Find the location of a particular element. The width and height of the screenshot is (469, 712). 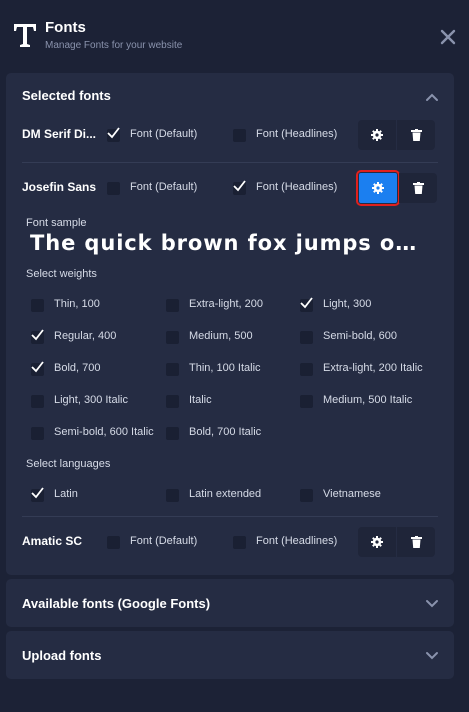

weight-label: Semi-bold, 600 is located at coordinates (360, 336).